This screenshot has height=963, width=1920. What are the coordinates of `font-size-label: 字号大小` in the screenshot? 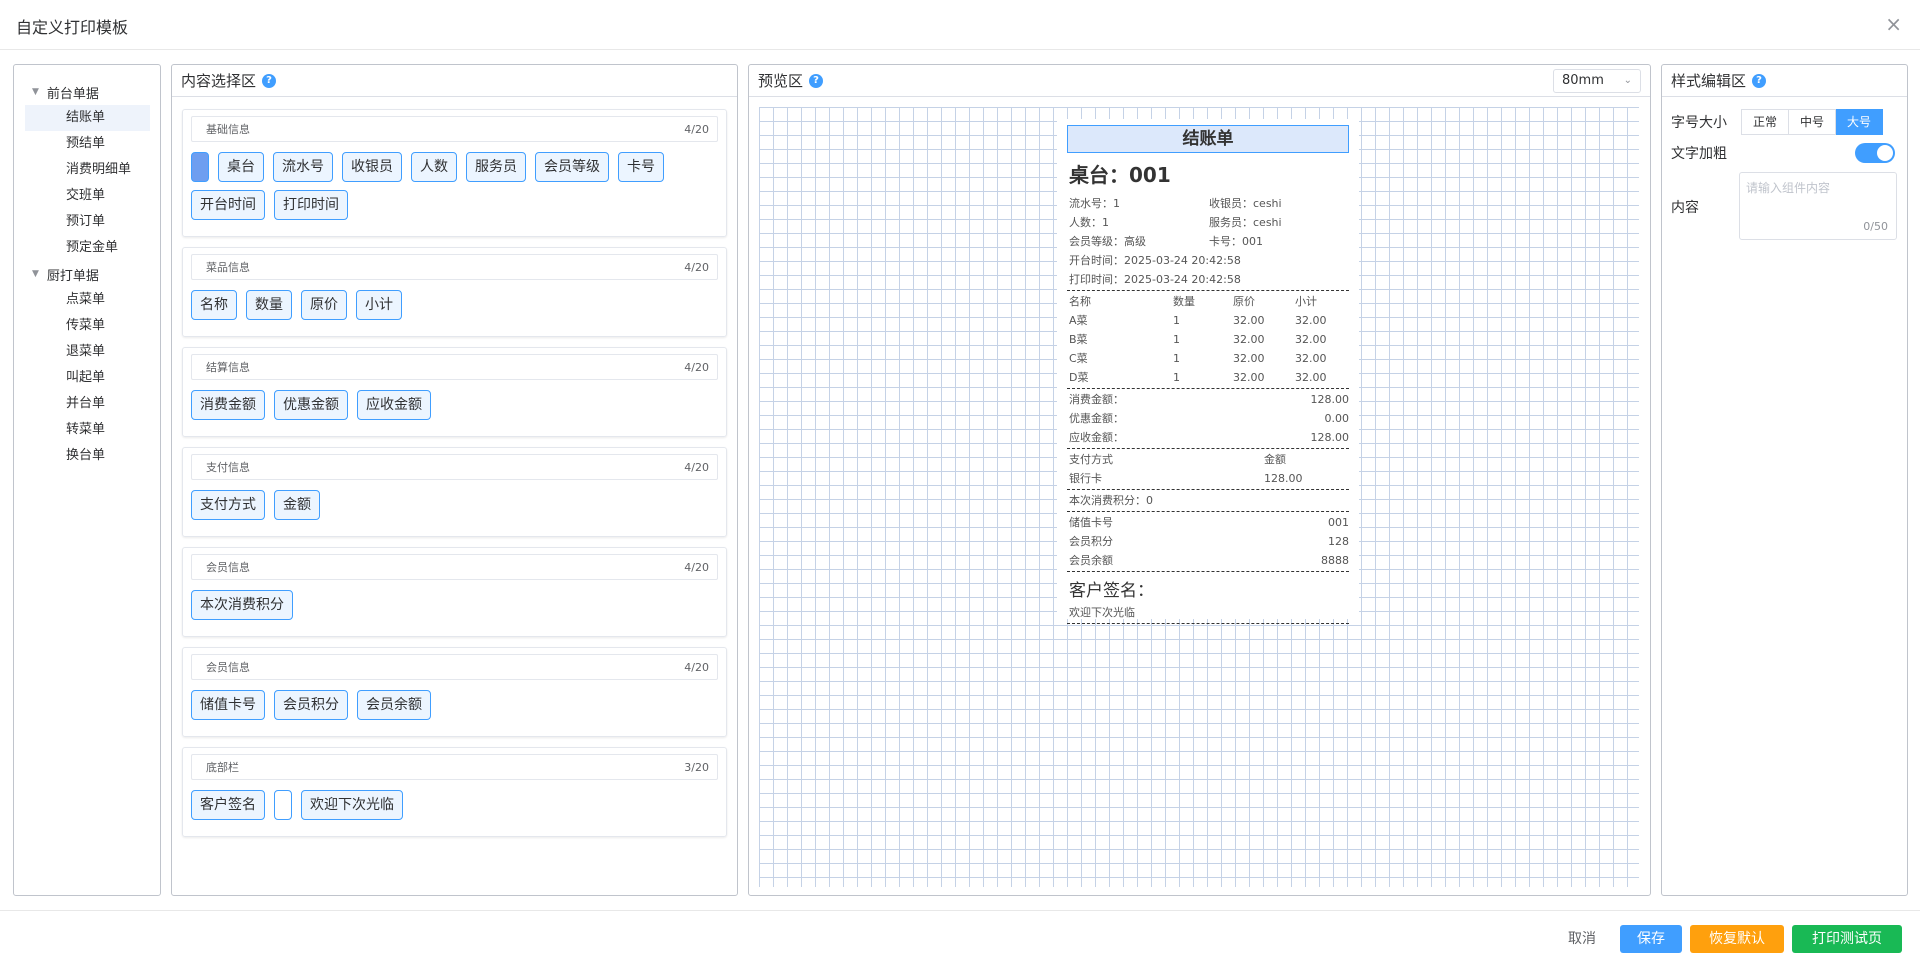 It's located at (1699, 123).